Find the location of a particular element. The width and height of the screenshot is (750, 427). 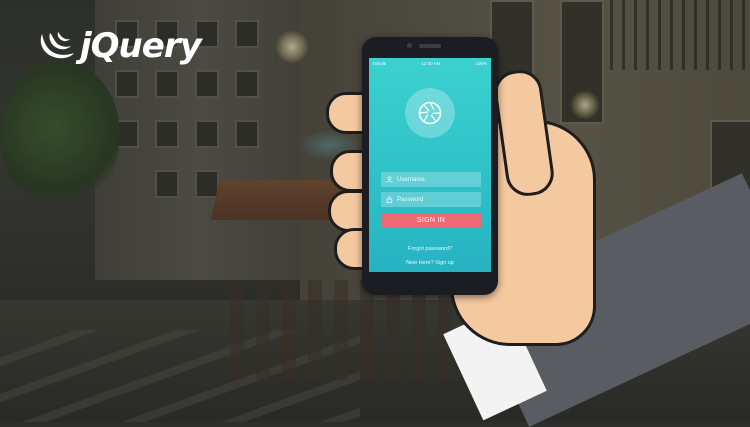

jquery-swoosh-icon is located at coordinates (57, 45).